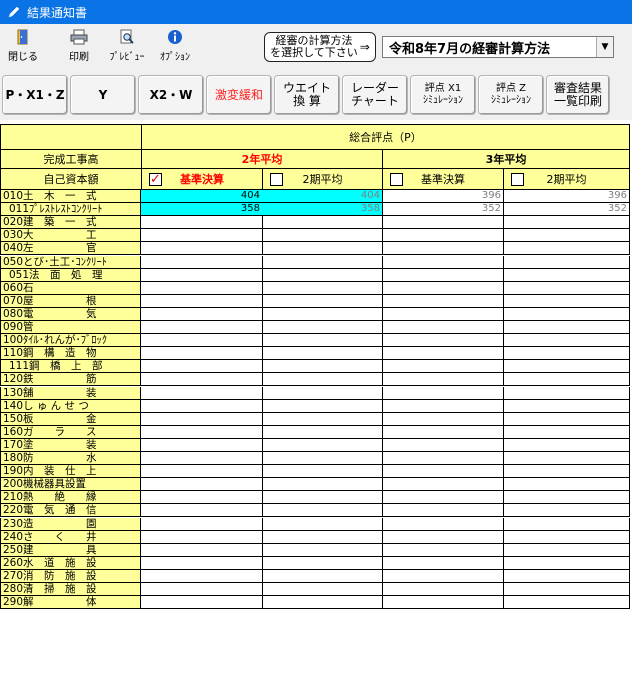 This screenshot has width=632, height=676. Describe the element at coordinates (443, 179) in the screenshot. I see `base-settlement-3y-header: 基準決算` at that location.